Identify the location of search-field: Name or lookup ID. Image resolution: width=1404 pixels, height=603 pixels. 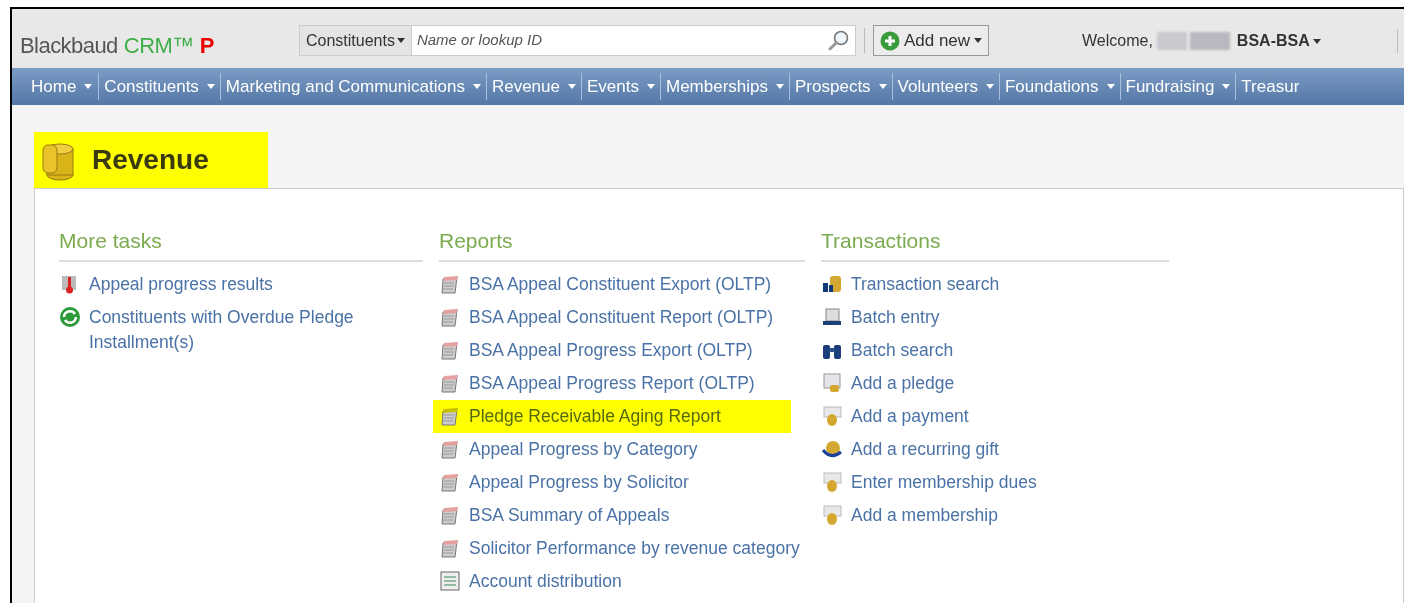
(633, 40).